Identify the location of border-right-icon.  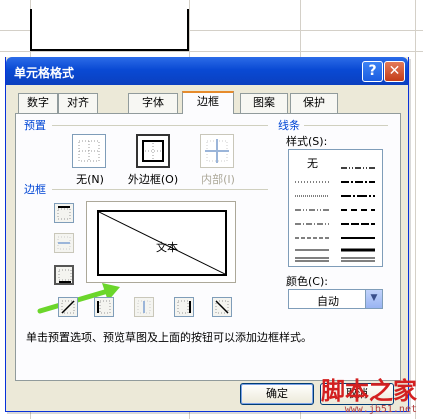
(184, 307).